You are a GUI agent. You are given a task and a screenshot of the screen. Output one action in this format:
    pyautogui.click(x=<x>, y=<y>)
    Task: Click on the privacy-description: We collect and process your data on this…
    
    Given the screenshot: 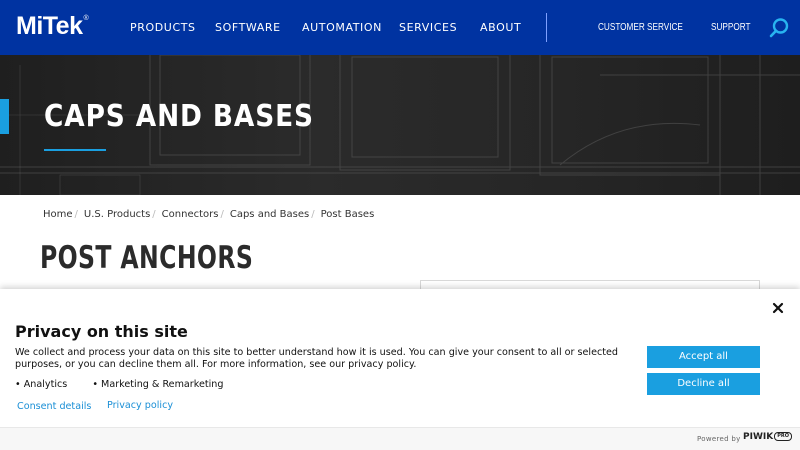 What is the action you would take?
    pyautogui.click(x=317, y=358)
    